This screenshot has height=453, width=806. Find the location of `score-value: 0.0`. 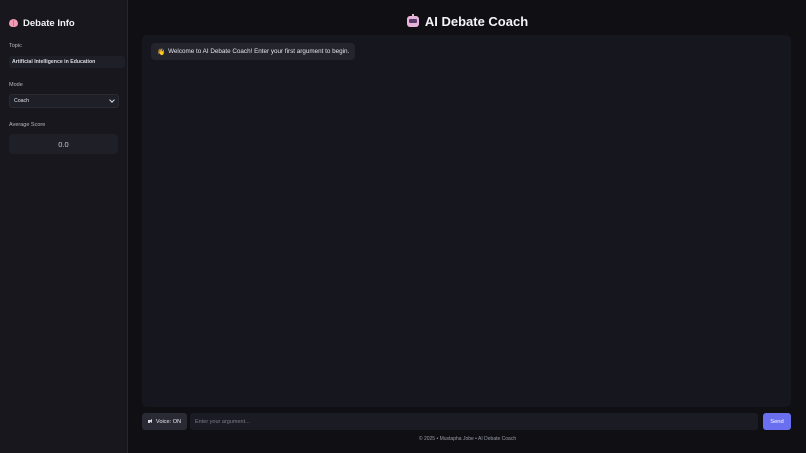

score-value: 0.0 is located at coordinates (63, 144).